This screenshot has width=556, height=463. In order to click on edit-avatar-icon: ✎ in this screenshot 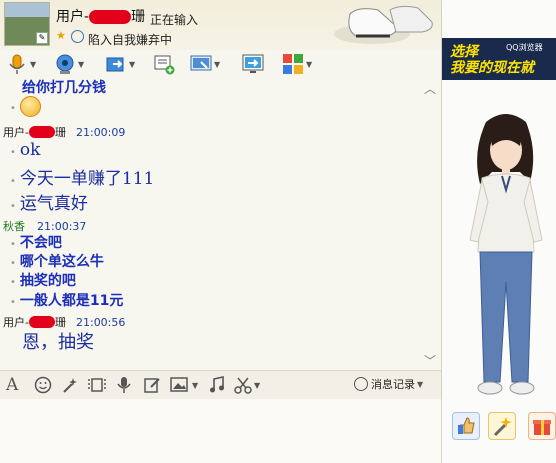, I will do `click(42, 38)`.